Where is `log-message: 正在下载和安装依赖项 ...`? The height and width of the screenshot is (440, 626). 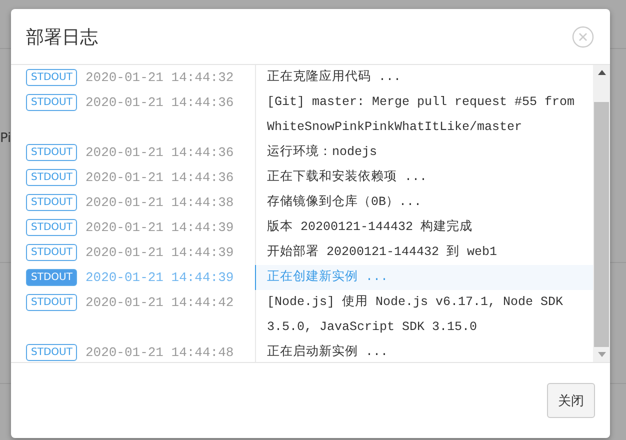
log-message: 正在下载和安装依赖项 ... is located at coordinates (347, 177).